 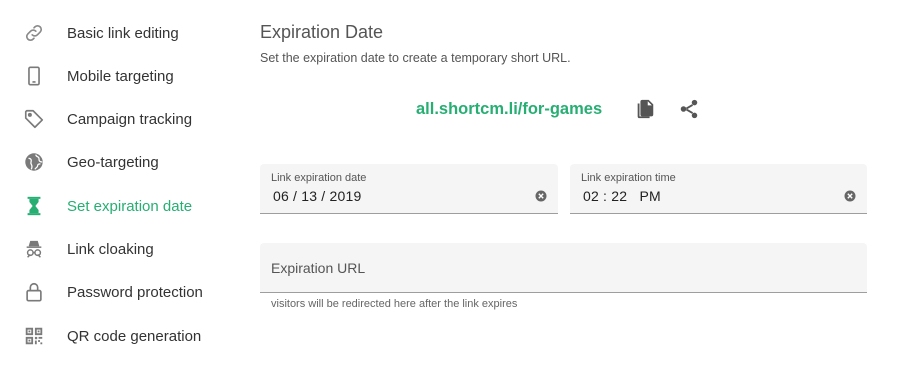 I want to click on sidebar-item-label: QR code generation, so click(x=134, y=336).